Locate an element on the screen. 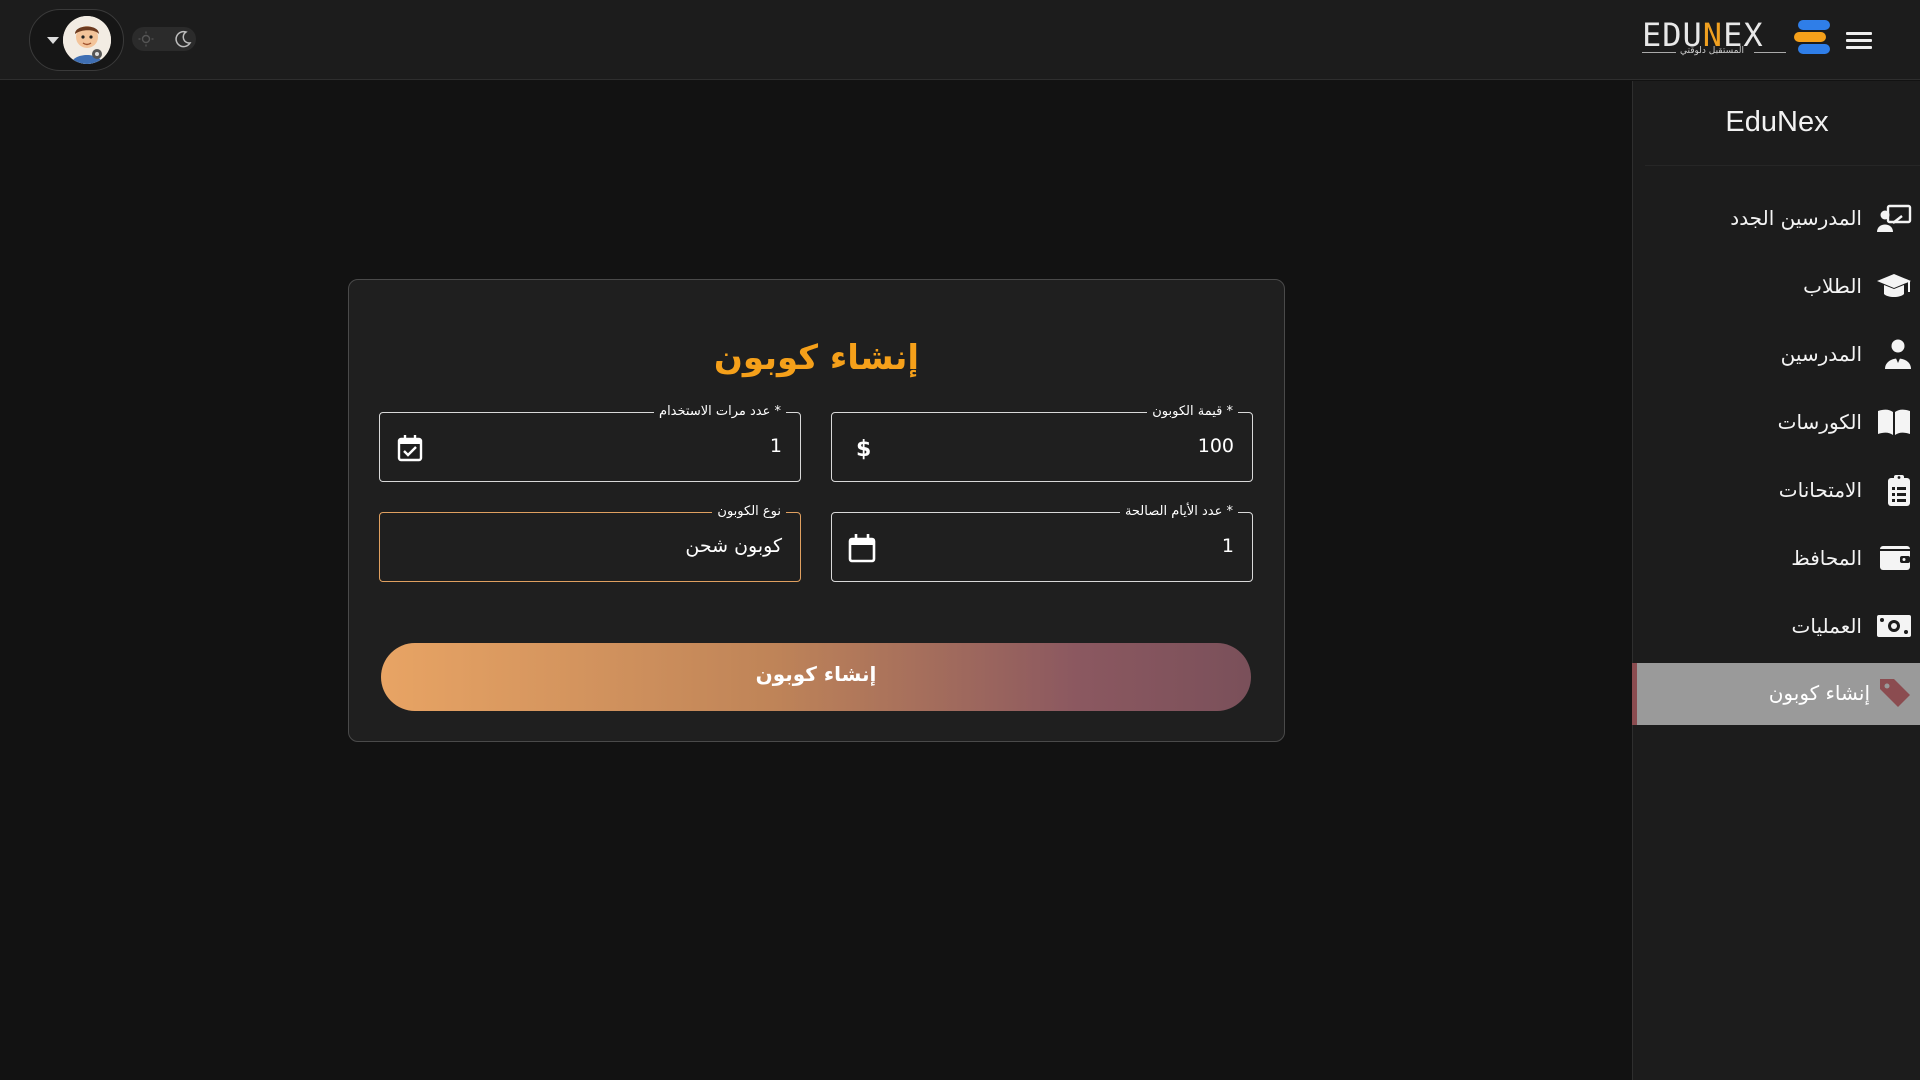 The width and height of the screenshot is (1920, 1080). valid-days-label: عدد الأيام الصالحة * is located at coordinates (1178, 511).